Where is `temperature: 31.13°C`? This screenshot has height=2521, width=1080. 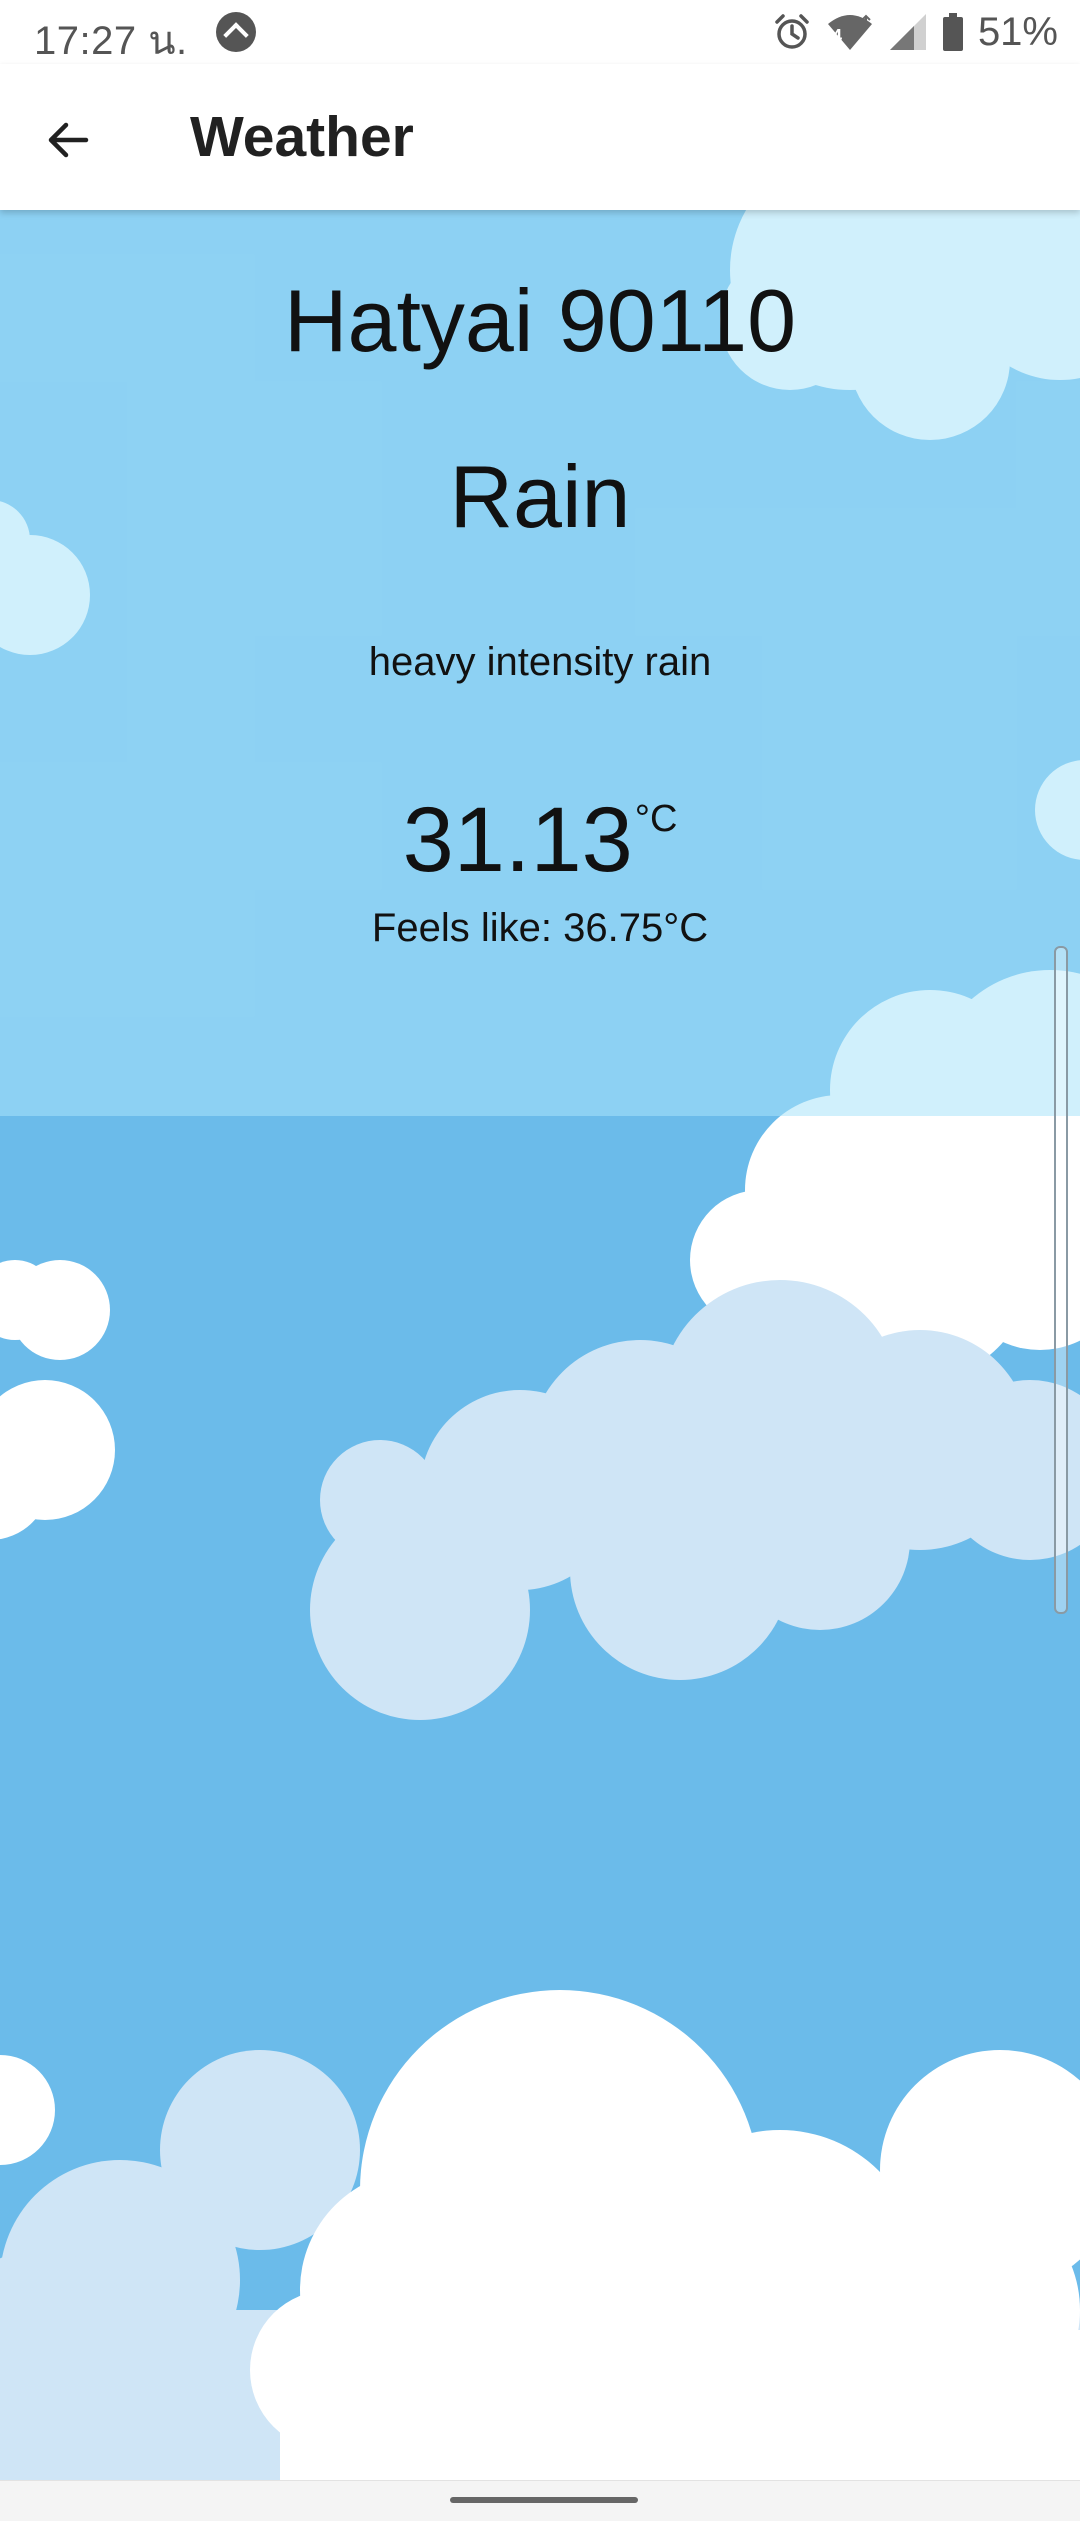 temperature: 31.13°C is located at coordinates (540, 840).